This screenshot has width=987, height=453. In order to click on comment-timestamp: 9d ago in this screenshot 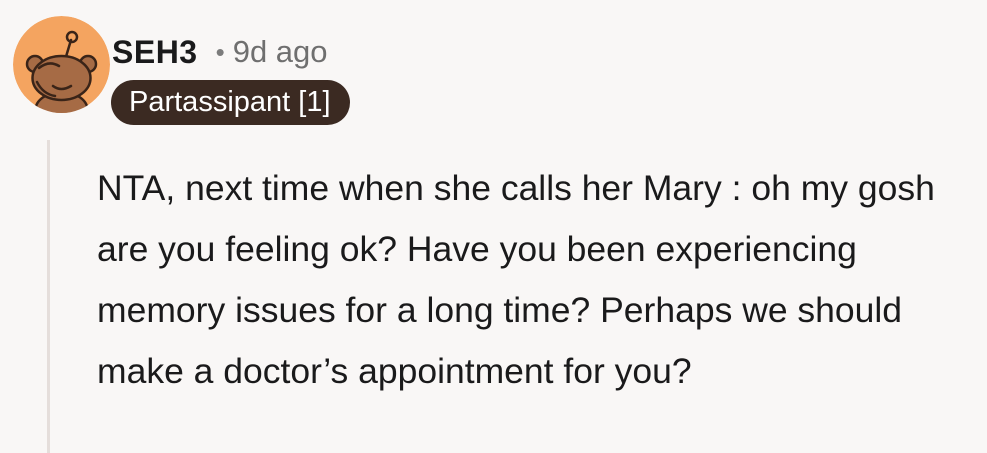, I will do `click(280, 52)`.